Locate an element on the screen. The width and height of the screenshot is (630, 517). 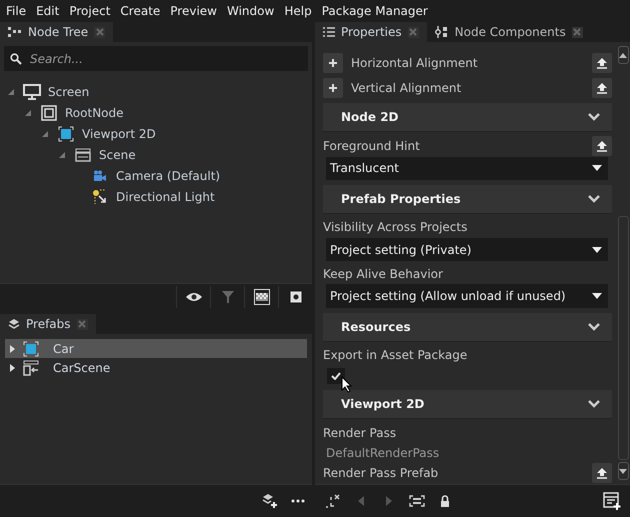
section-header: Node 2D is located at coordinates (467, 117).